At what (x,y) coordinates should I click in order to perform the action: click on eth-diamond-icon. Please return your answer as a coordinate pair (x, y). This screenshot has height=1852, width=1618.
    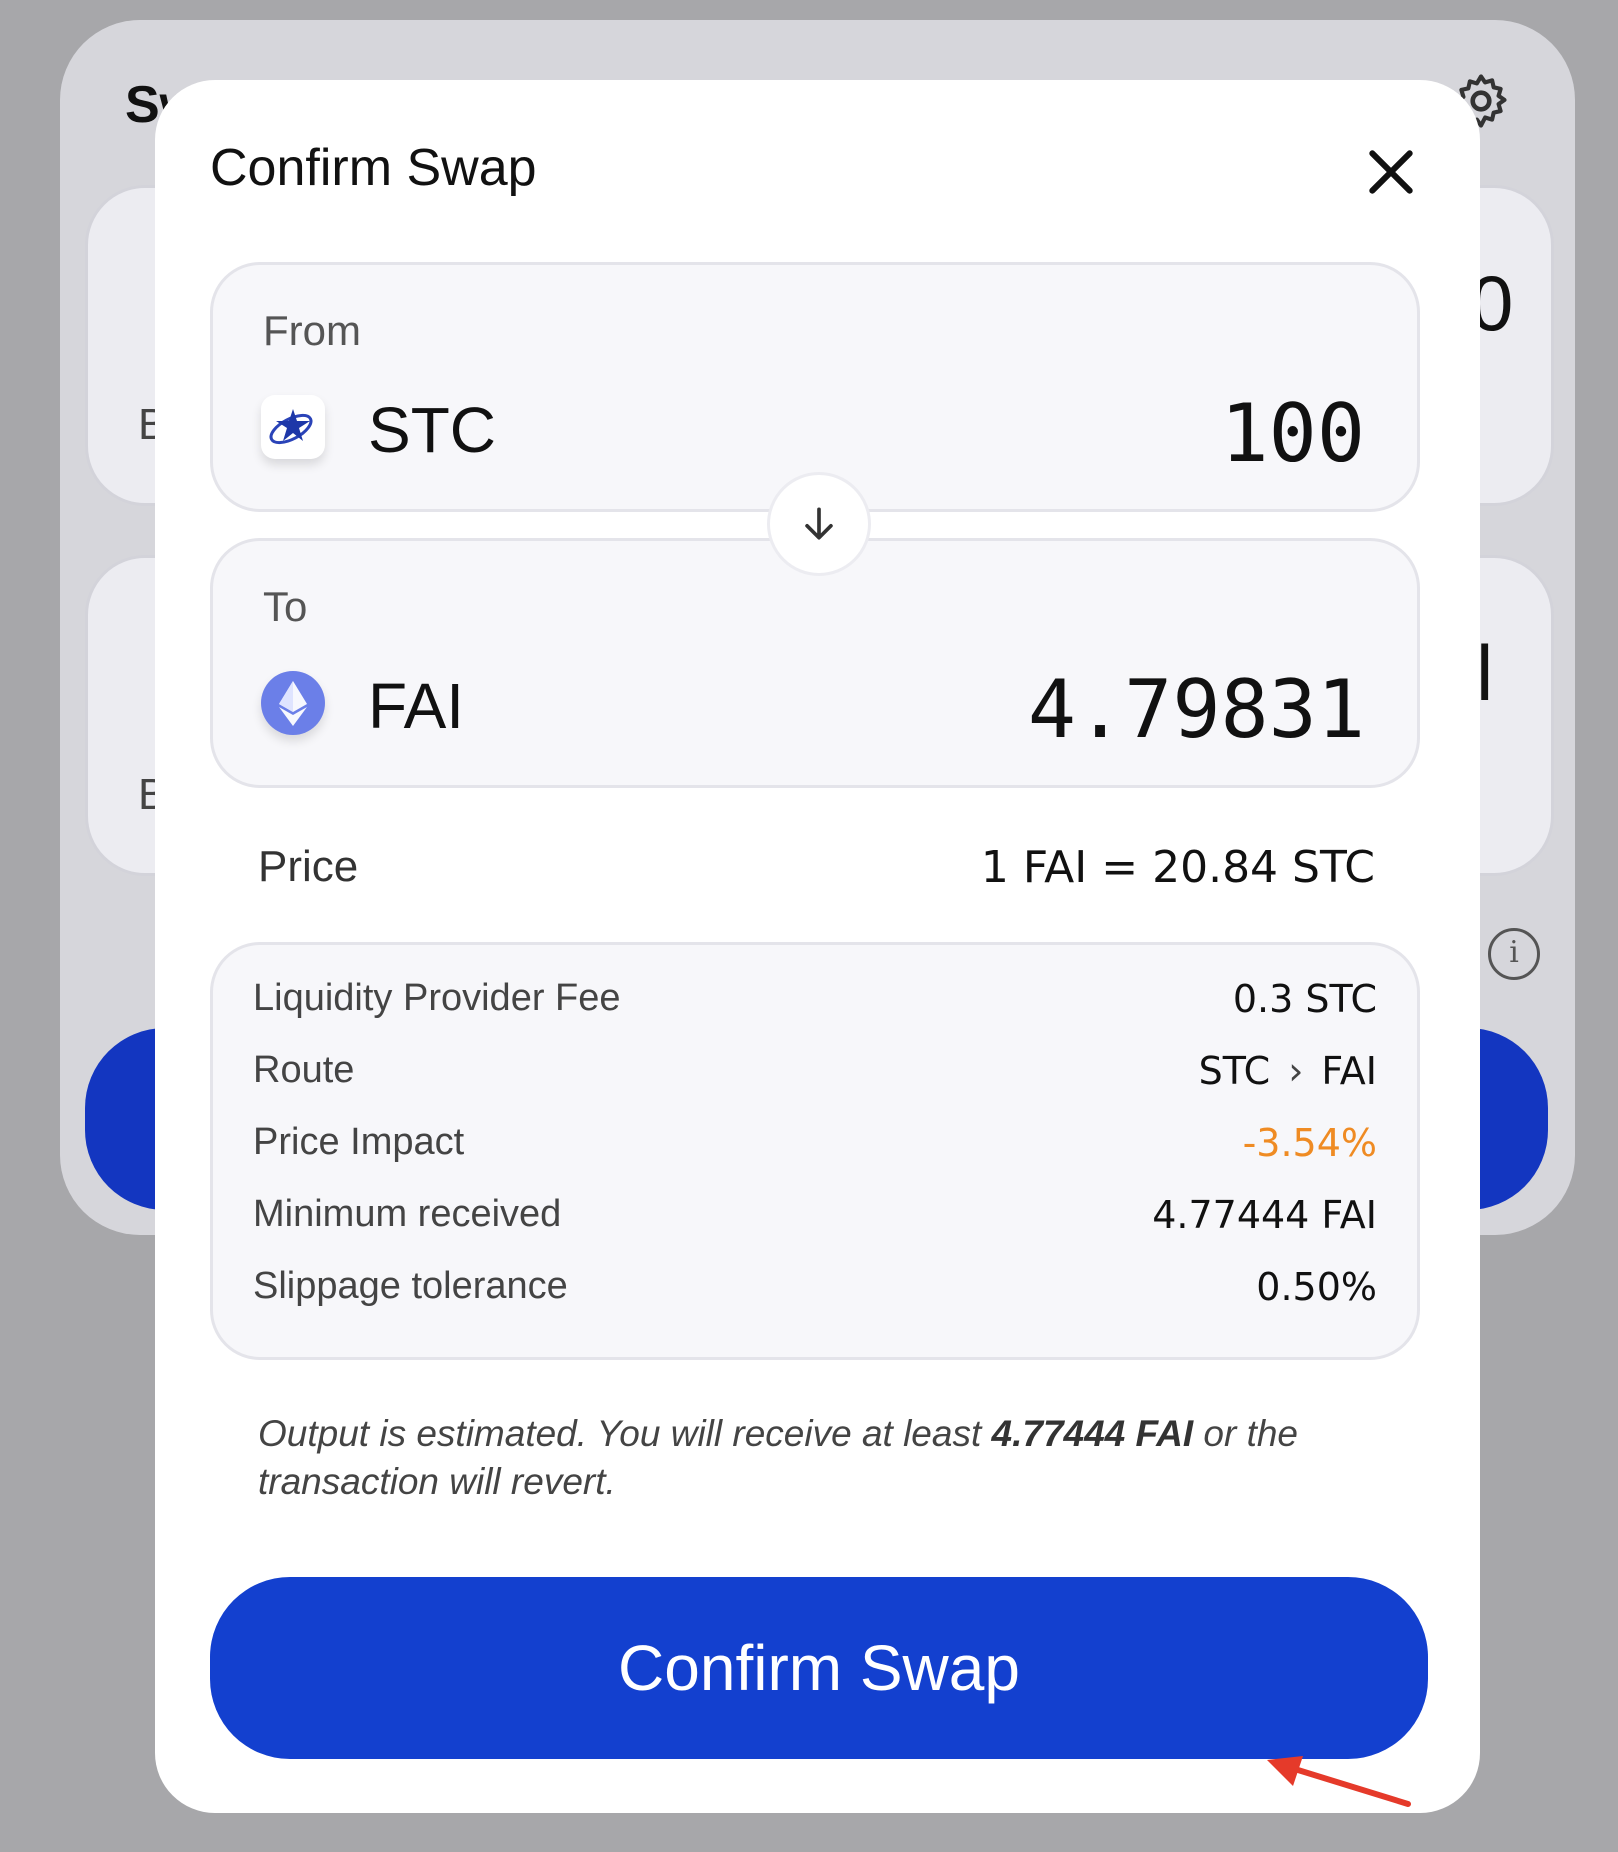
    Looking at the image, I should click on (293, 703).